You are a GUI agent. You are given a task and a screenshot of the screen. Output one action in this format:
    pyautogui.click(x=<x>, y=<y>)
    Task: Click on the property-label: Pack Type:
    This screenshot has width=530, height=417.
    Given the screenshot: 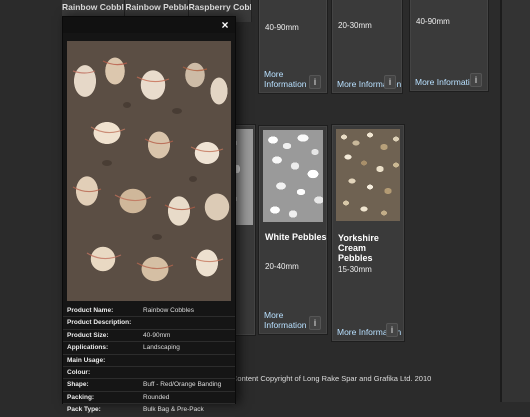 What is the action you would take?
    pyautogui.click(x=84, y=410)
    